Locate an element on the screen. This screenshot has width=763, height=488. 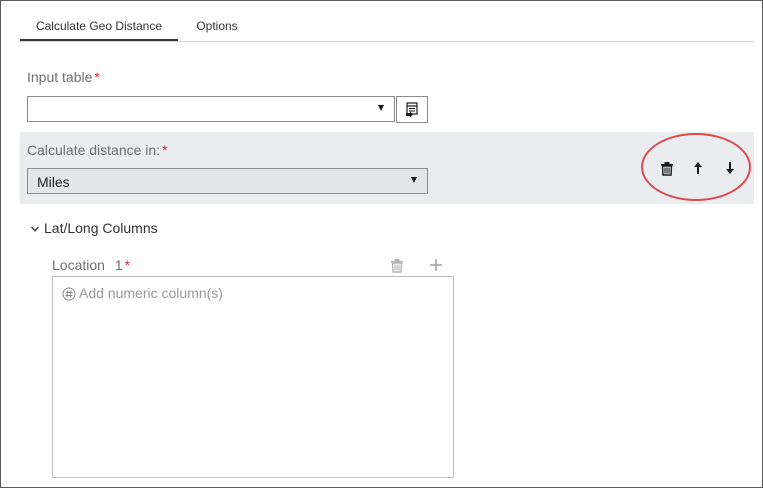
input-table-select is located at coordinates (211, 109).